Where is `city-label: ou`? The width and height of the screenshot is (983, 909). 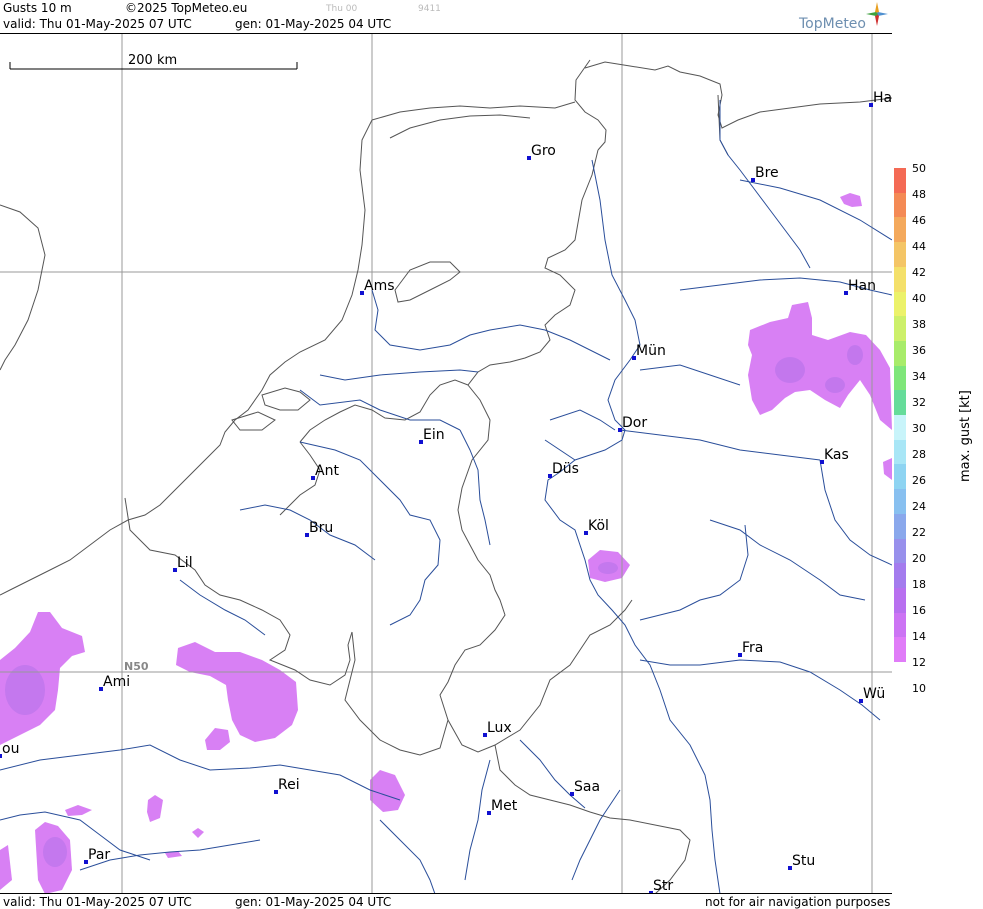 city-label: ou is located at coordinates (10, 749).